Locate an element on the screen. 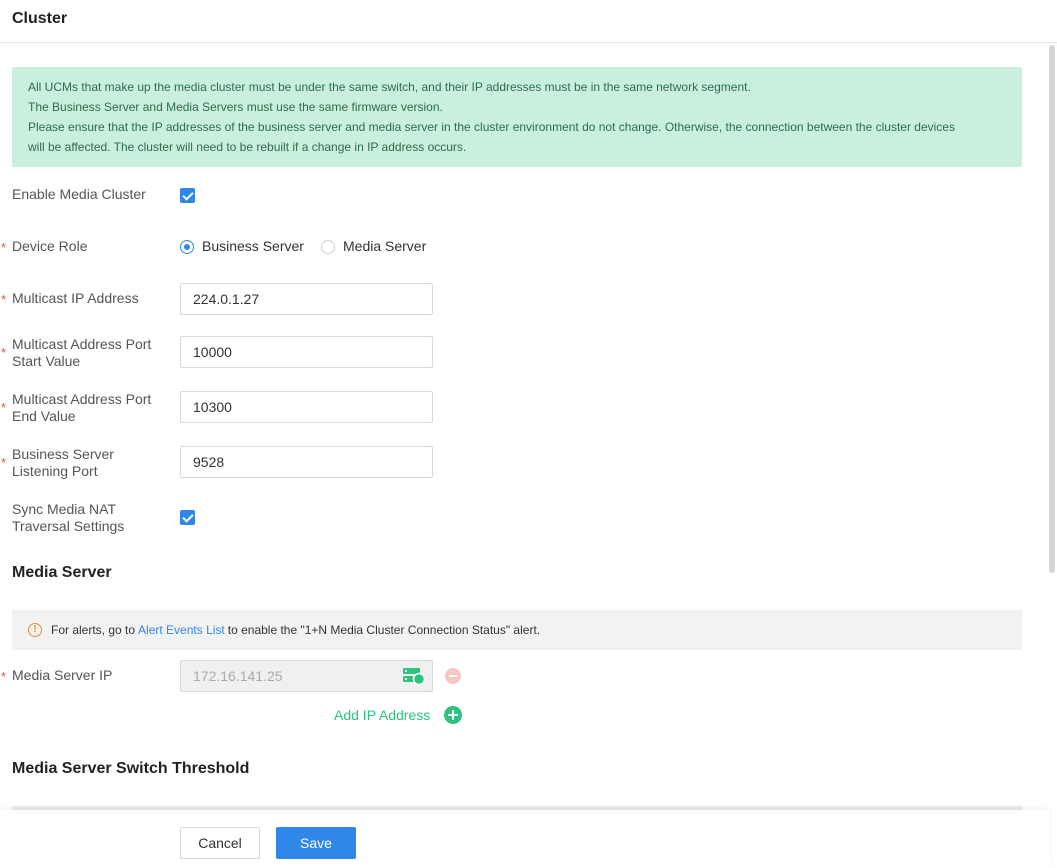  port-end-label-line: End Value is located at coordinates (44, 416).